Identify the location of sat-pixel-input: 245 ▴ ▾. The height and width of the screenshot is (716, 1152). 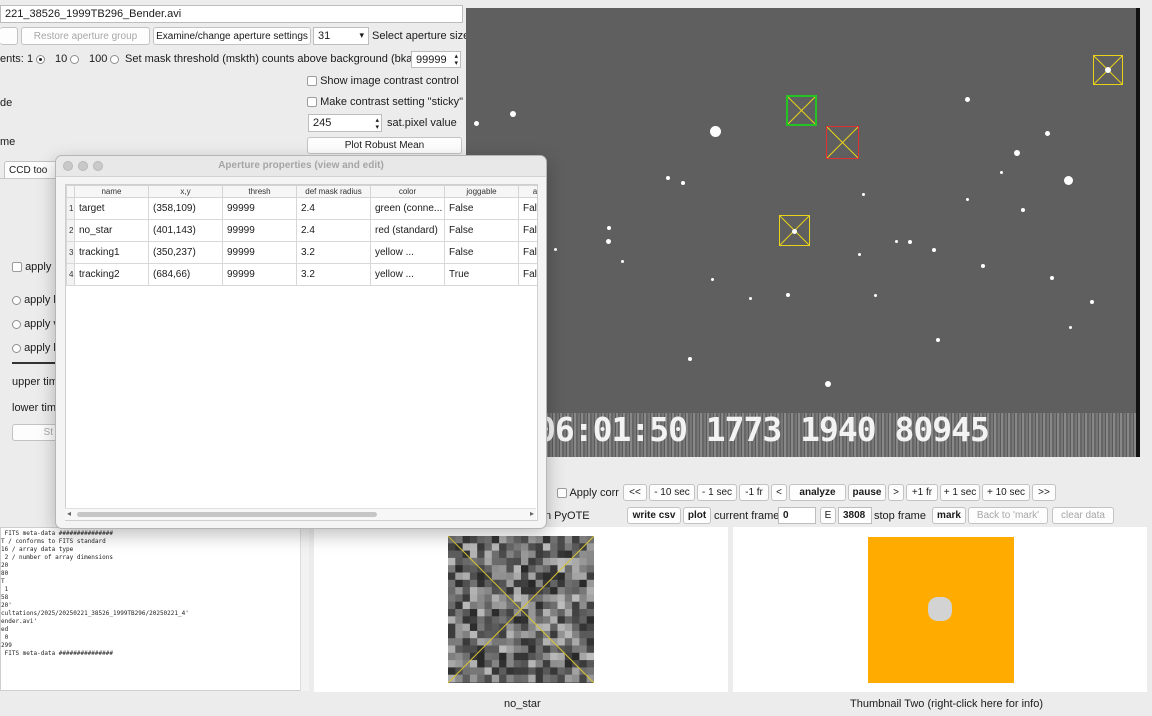
(345, 123).